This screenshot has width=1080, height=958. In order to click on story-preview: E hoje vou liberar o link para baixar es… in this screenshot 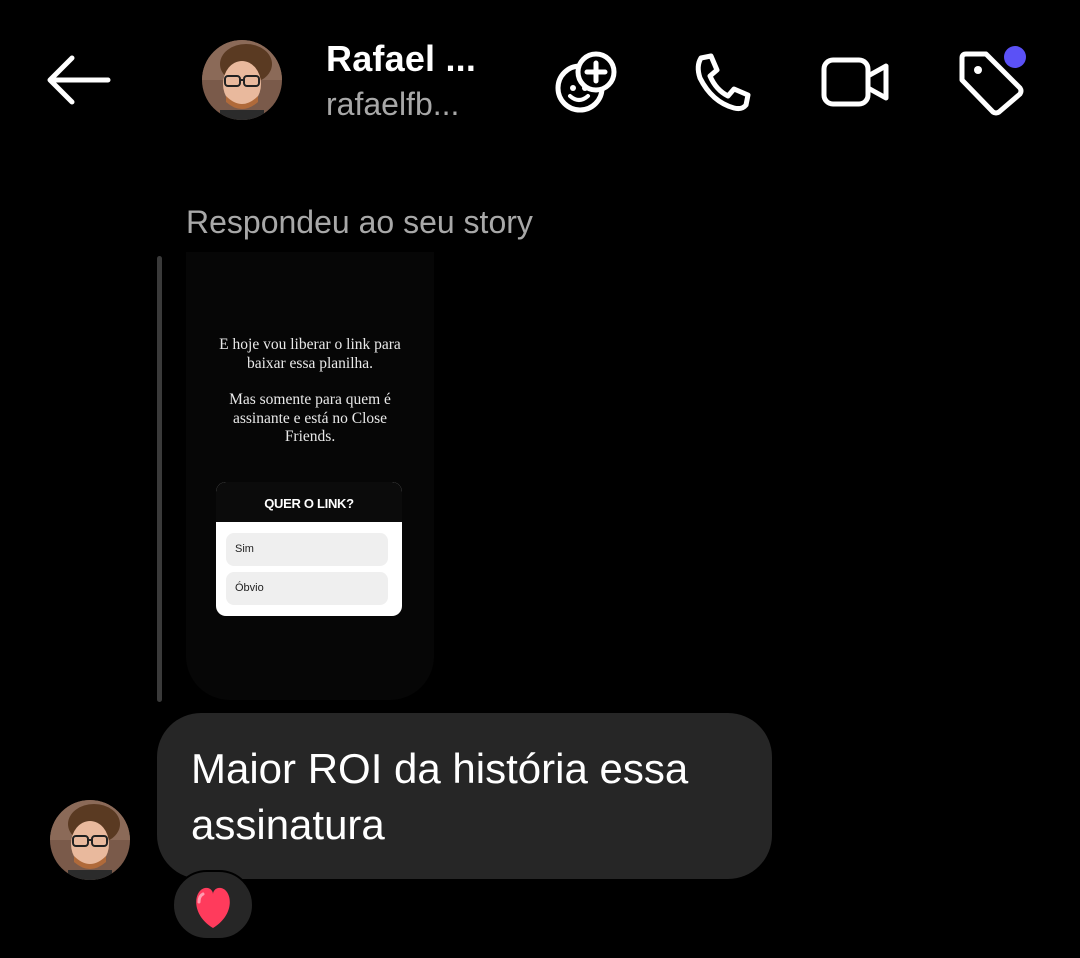, I will do `click(310, 476)`.